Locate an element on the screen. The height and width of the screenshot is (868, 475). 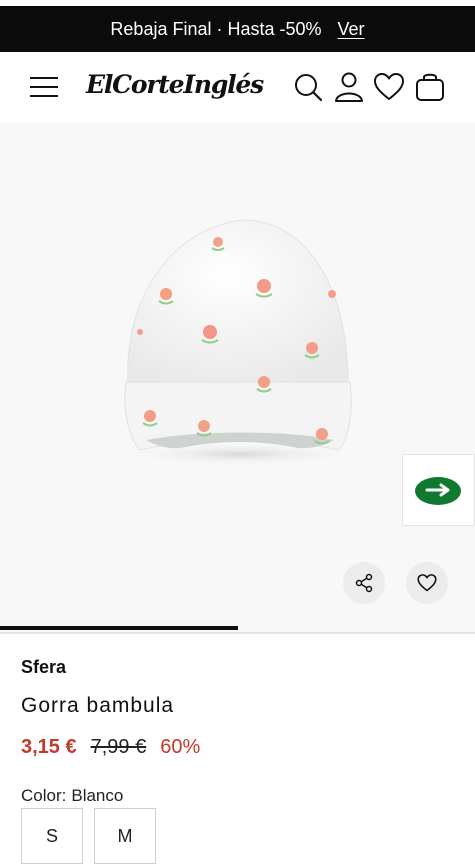
logo: ElCorteInglés is located at coordinates (175, 84).